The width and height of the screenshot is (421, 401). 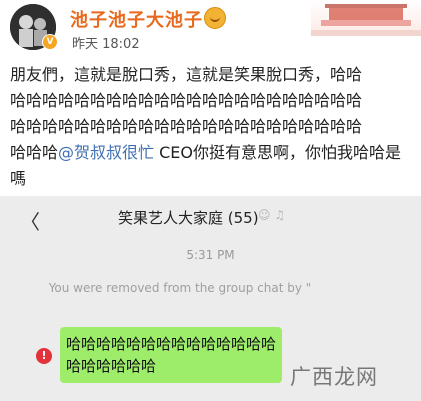 What do you see at coordinates (186, 74) in the screenshot?
I see `post-text-line: 朋友們，這就是脫口秀，這就是笑果脫口秀，哈哈` at bounding box center [186, 74].